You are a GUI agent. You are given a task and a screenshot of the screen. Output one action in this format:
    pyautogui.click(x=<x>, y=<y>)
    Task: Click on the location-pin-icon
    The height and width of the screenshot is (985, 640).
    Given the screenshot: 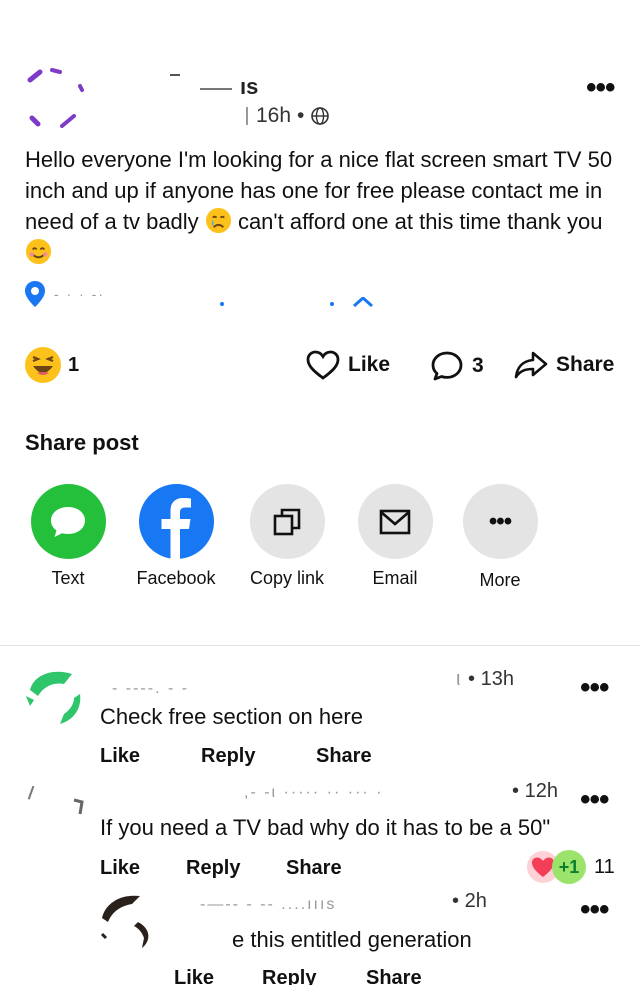 What is the action you would take?
    pyautogui.click(x=35, y=294)
    